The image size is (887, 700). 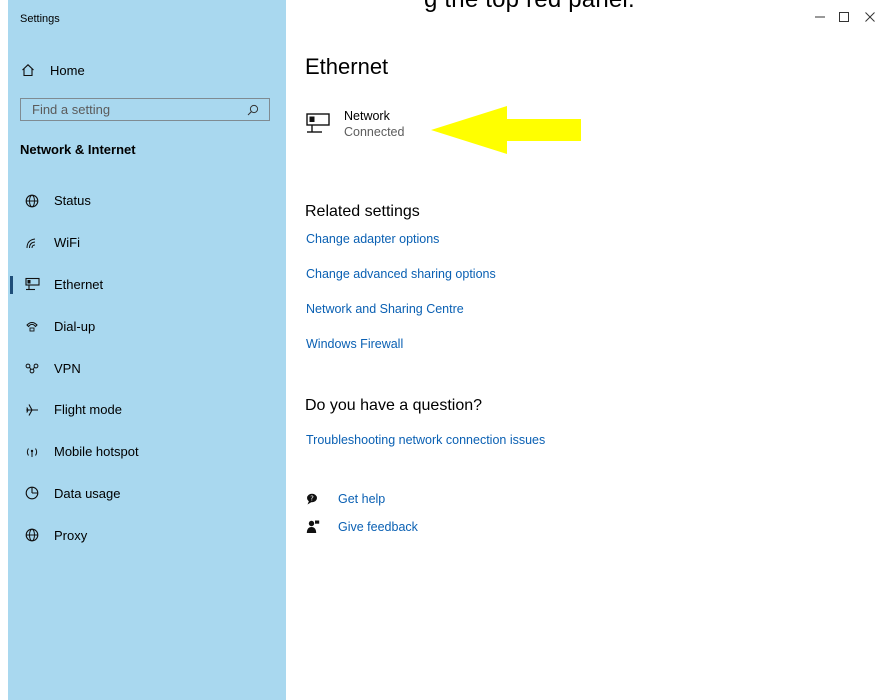 What do you see at coordinates (147, 410) in the screenshot?
I see `sidebar-item-flight-mode: Flight mode` at bounding box center [147, 410].